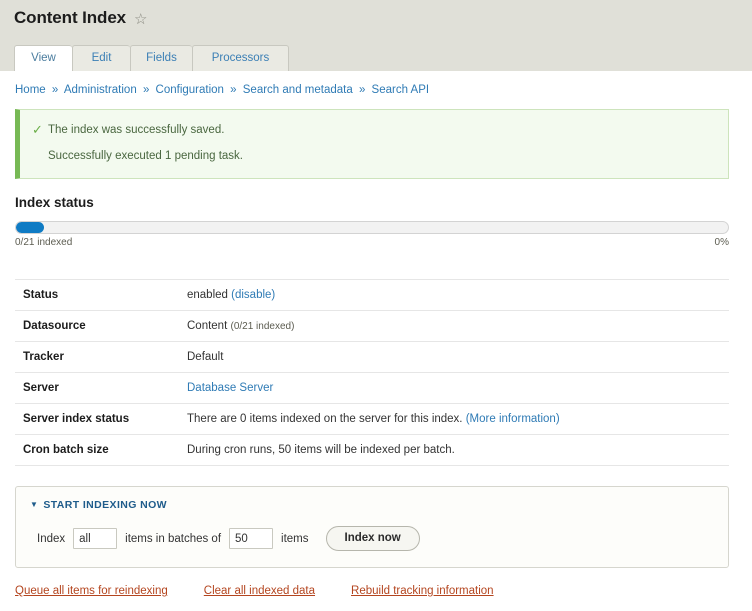 The width and height of the screenshot is (752, 611). Describe the element at coordinates (173, 538) in the screenshot. I see `index-middle-label: items in batches of` at that location.